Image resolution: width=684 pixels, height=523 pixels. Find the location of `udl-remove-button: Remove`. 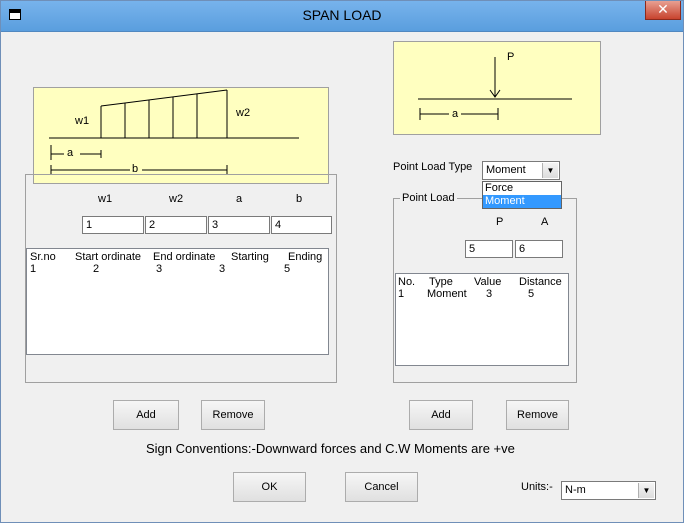

udl-remove-button: Remove is located at coordinates (233, 415).